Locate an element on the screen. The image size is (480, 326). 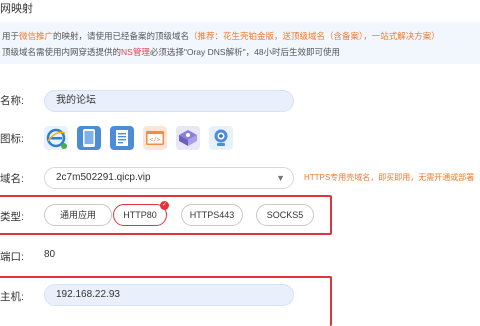
code-window-icon: </> is located at coordinates (155, 138).